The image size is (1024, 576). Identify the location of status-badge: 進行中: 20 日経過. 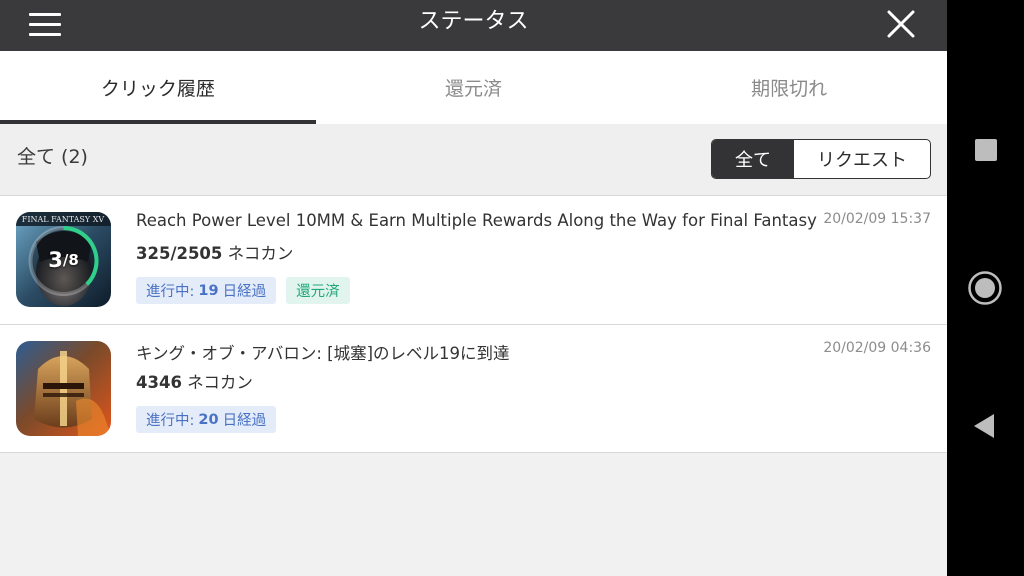
(206, 419).